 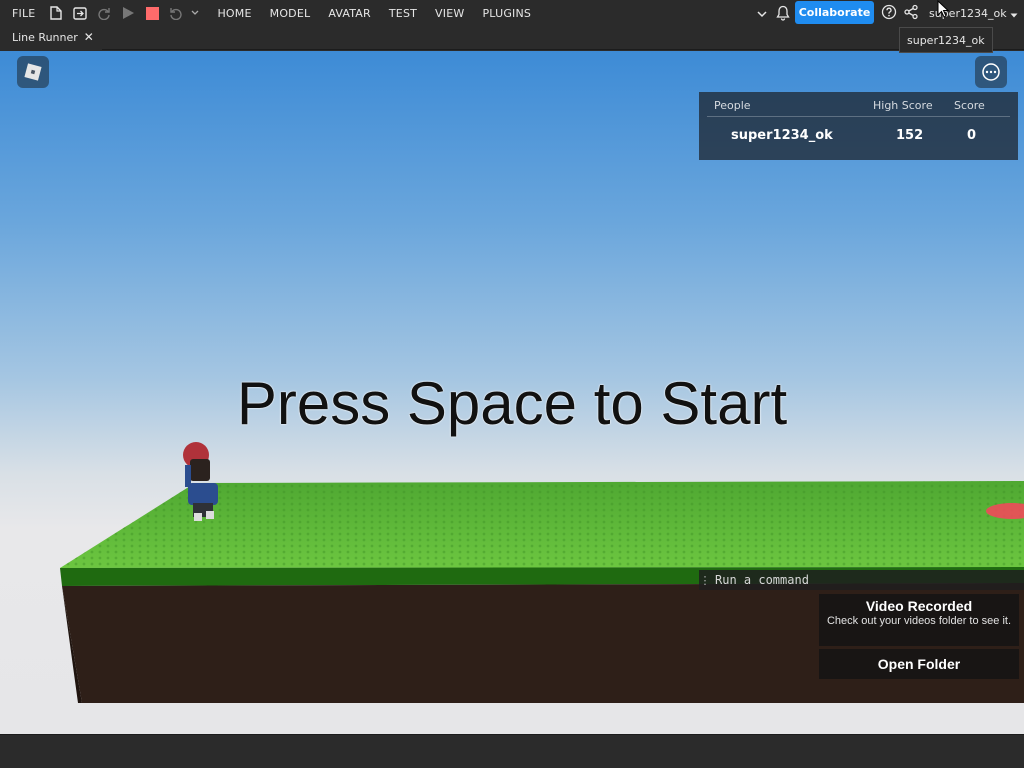 I want to click on start-prompt: Press Space to Start, so click(x=512, y=403).